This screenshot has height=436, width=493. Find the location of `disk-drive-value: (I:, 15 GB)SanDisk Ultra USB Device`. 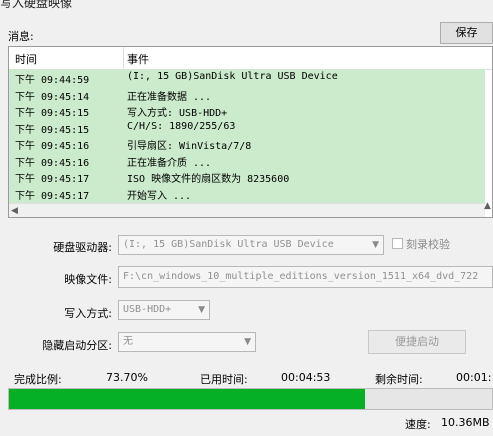

disk-drive-value: (I:, 15 GB)SanDisk Ultra USB Device is located at coordinates (228, 244).